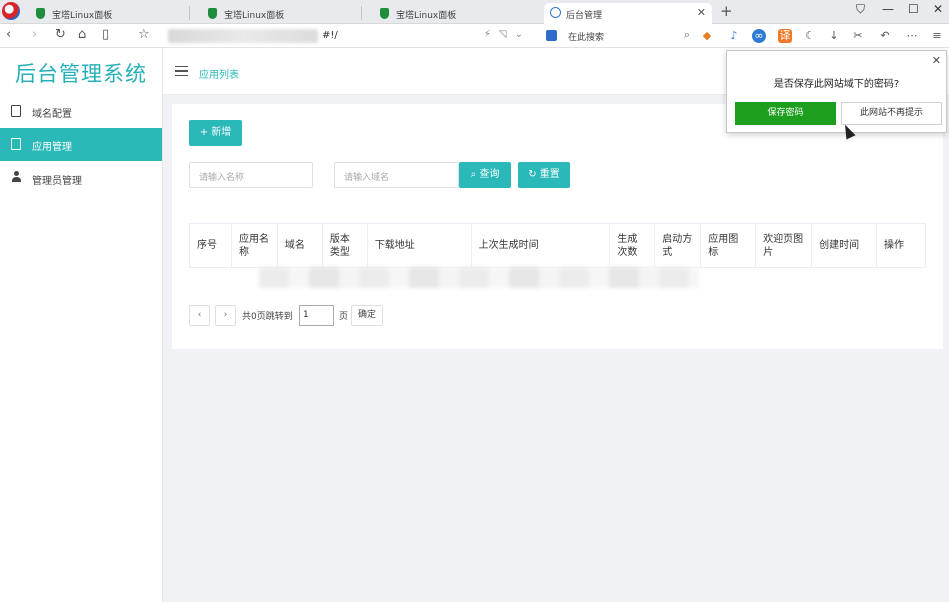 This screenshot has height=602, width=949. I want to click on forward-icon: ›, so click(34, 34).